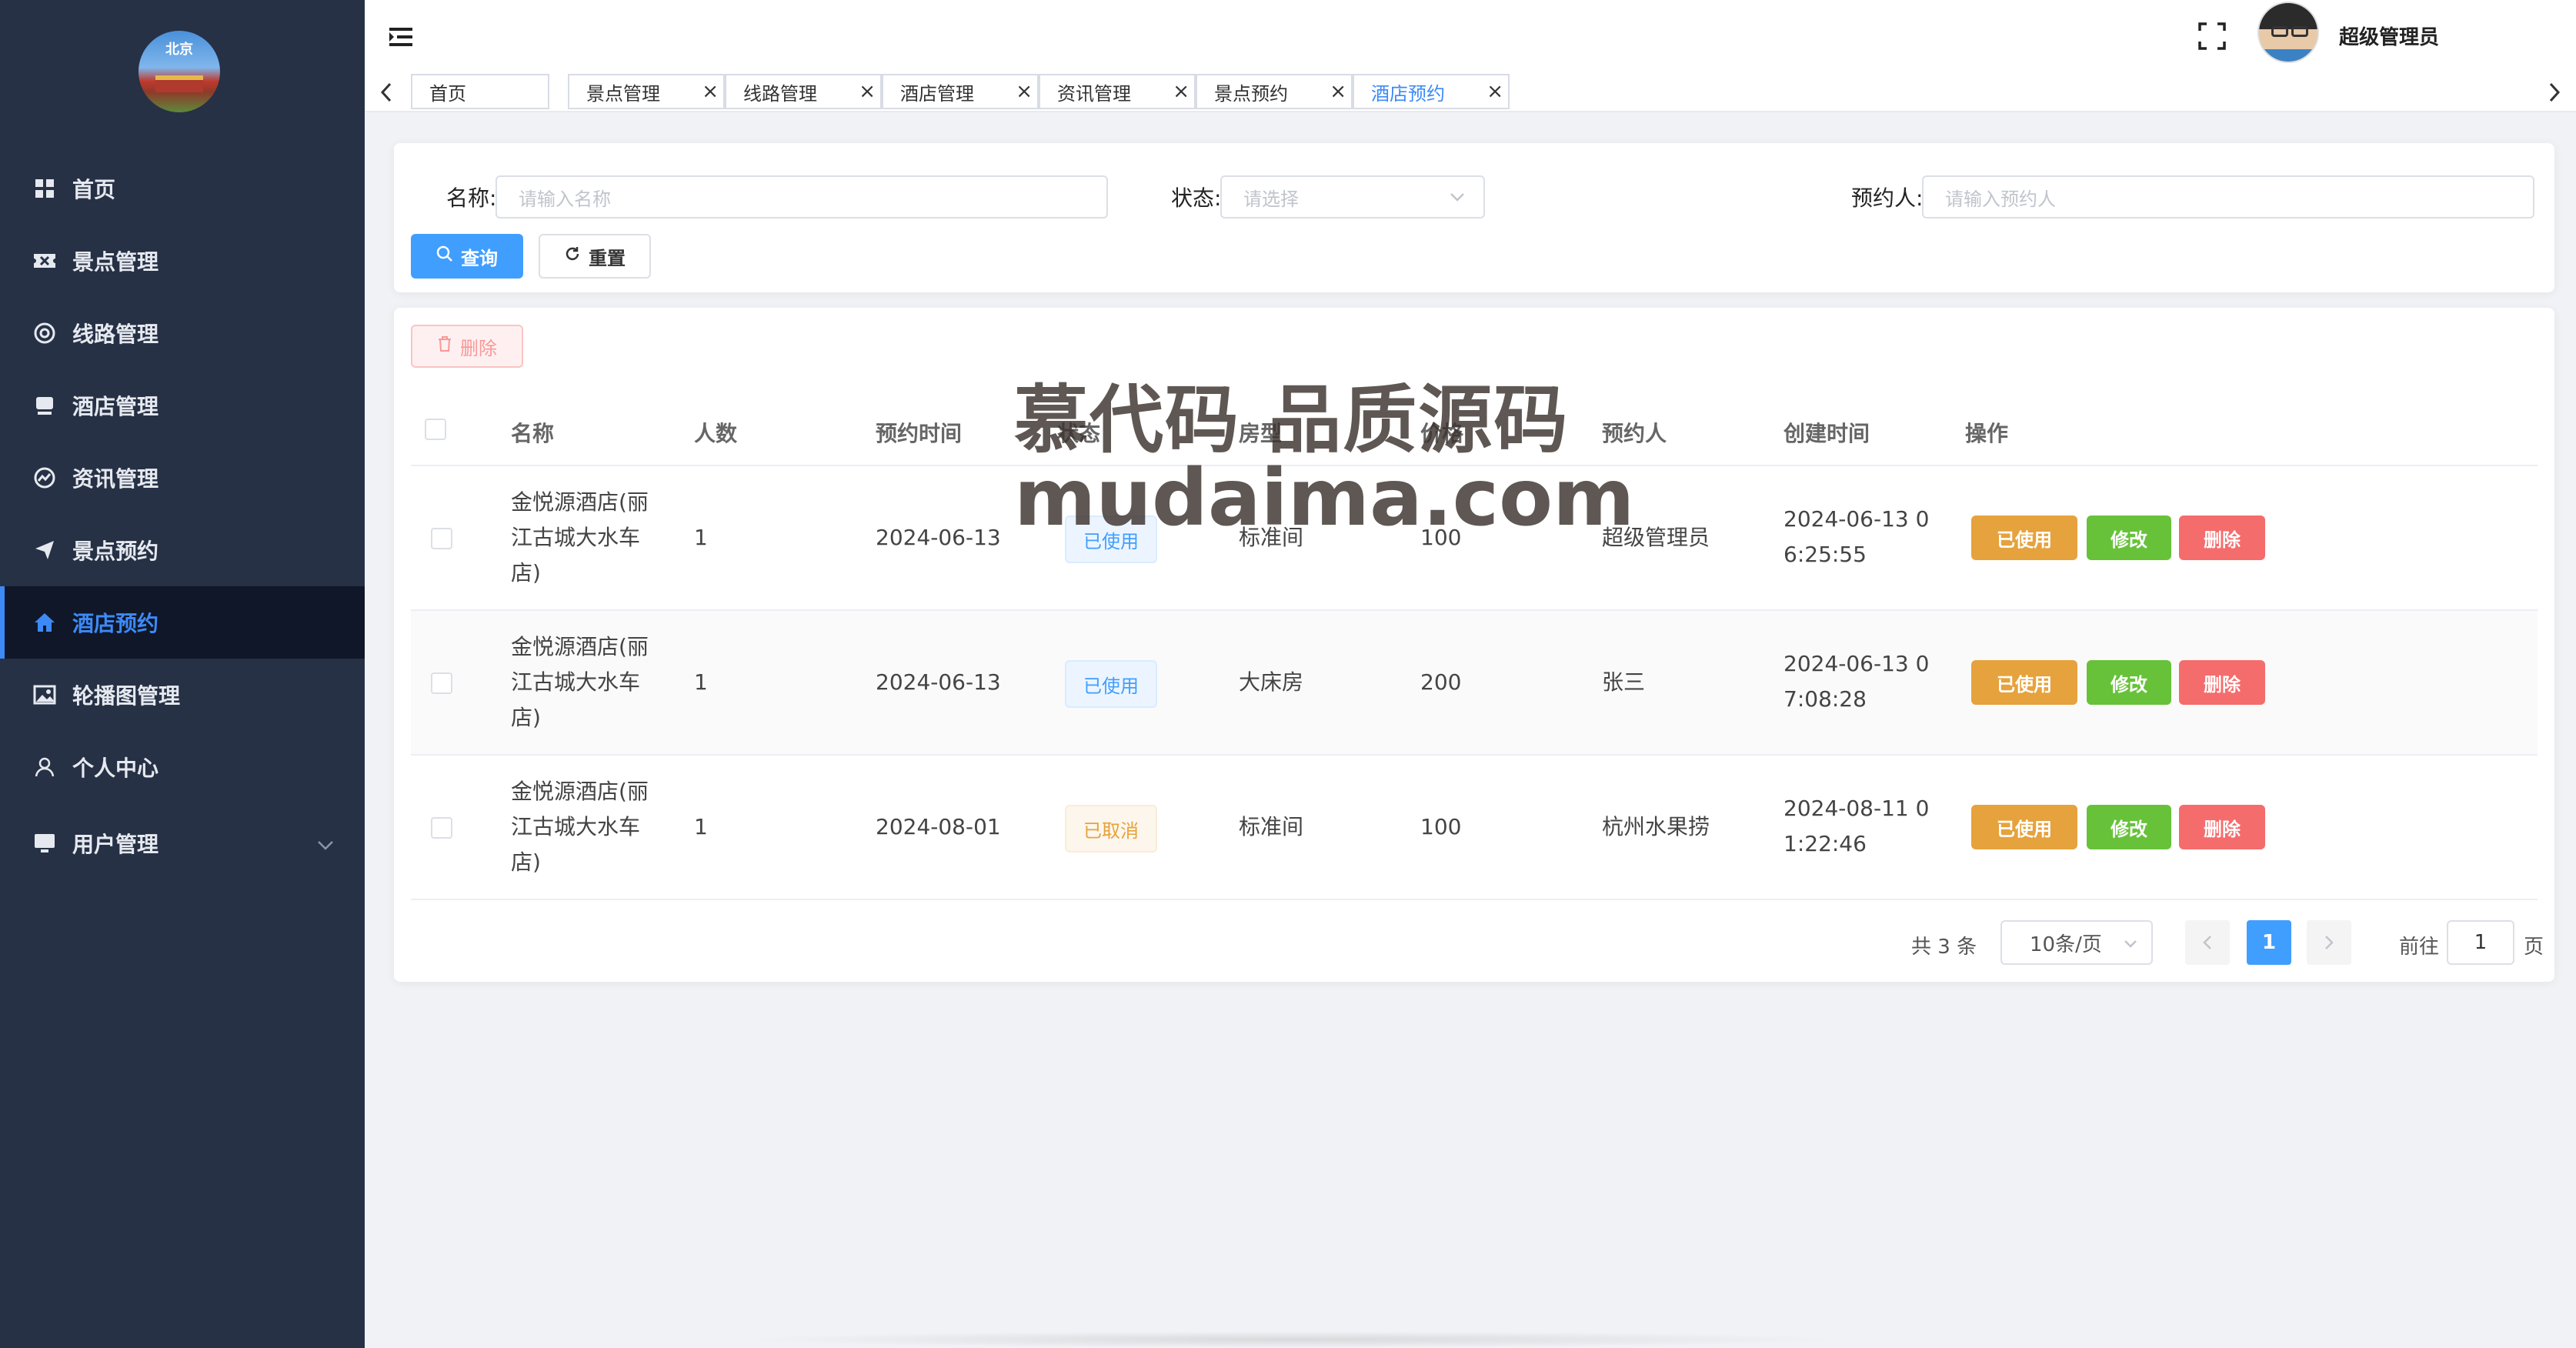 The image size is (2576, 1348). I want to click on menu-toggle-icon, so click(401, 37).